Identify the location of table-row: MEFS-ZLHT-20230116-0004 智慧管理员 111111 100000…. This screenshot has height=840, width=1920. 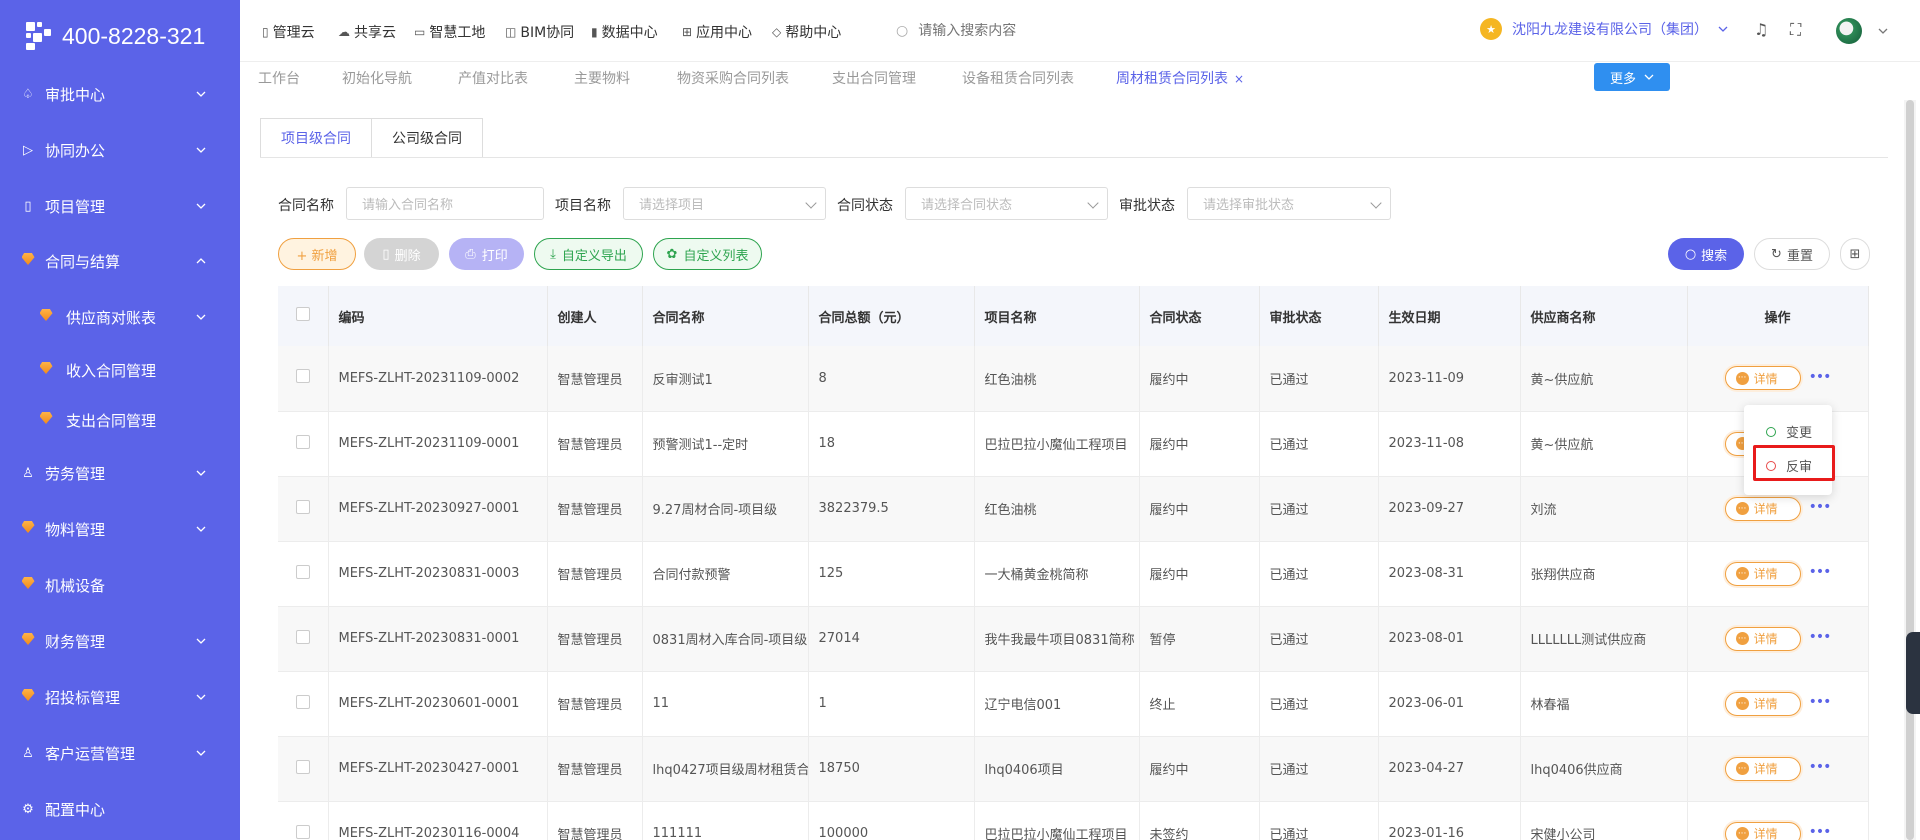
(1073, 820).